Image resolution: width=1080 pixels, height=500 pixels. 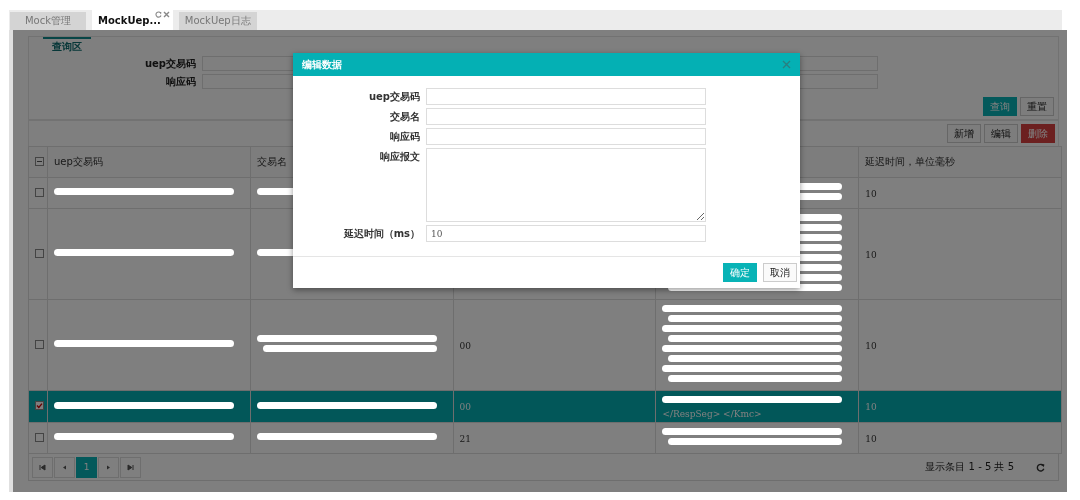 I want to click on button: 删除, so click(x=1038, y=133).